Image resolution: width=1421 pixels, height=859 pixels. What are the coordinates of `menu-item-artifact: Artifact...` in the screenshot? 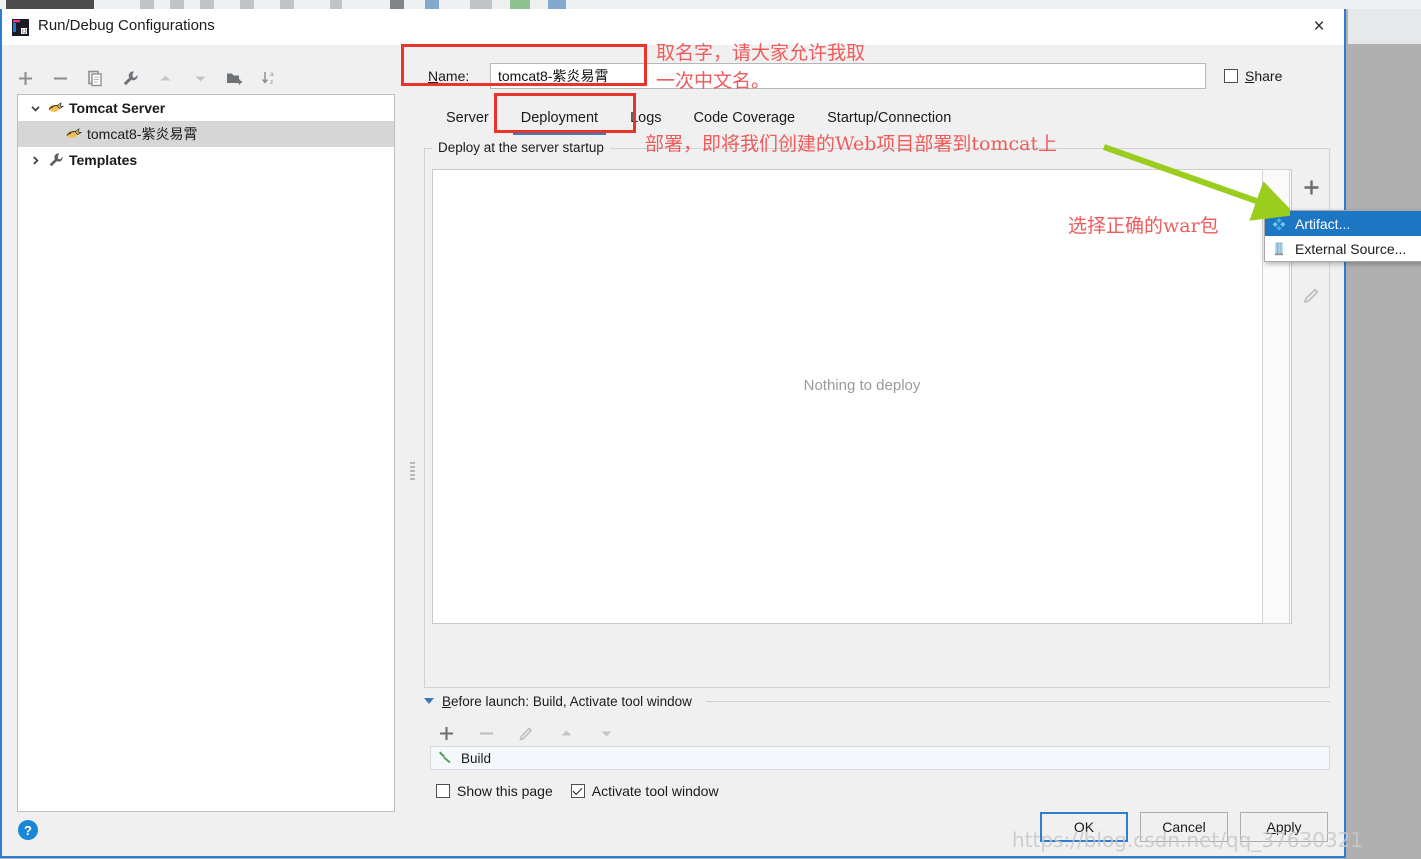 It's located at (1343, 223).